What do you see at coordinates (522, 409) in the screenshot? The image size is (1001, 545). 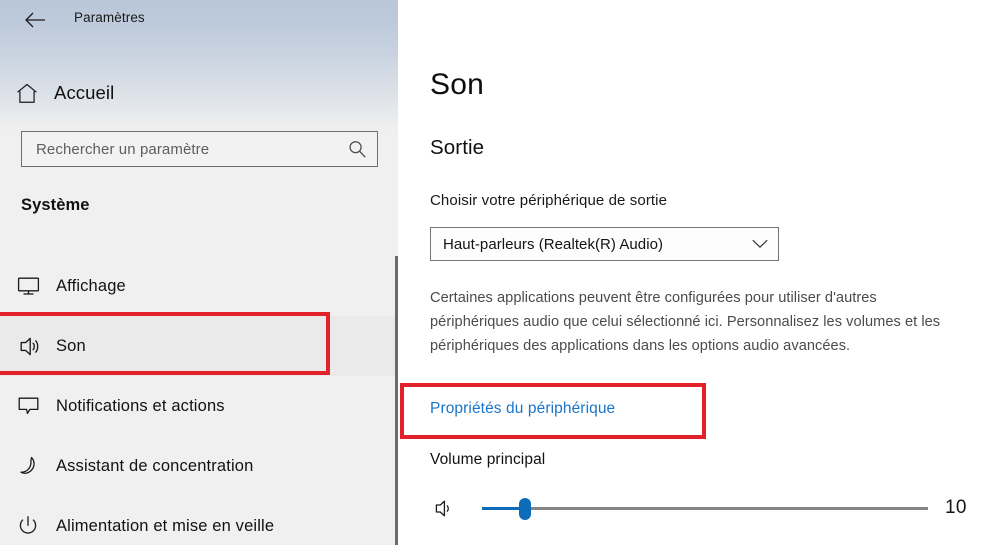 I see `device-properties-link: Propriétés du périphérique` at bounding box center [522, 409].